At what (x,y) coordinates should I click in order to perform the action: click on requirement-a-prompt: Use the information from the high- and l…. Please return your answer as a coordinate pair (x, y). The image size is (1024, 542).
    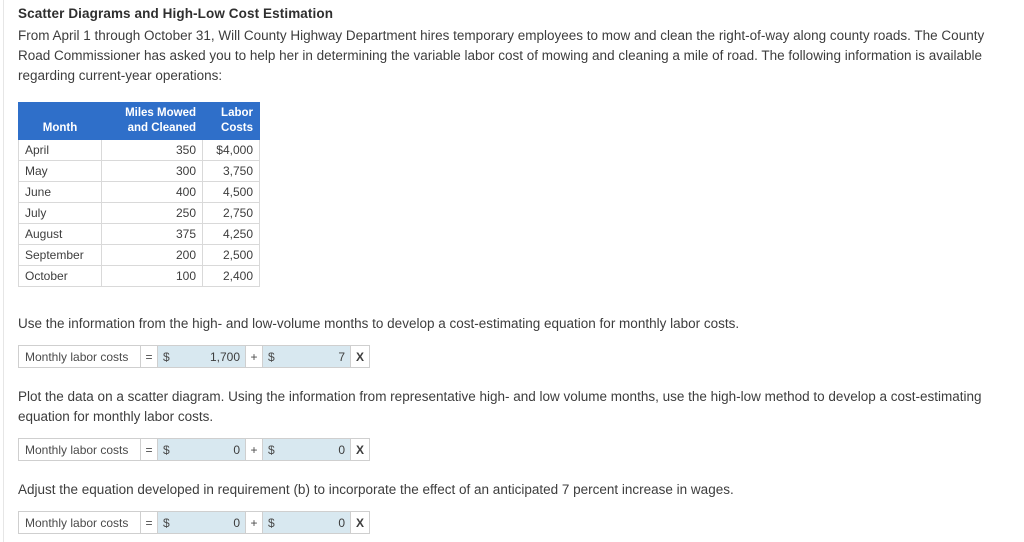
    Looking at the image, I should click on (379, 323).